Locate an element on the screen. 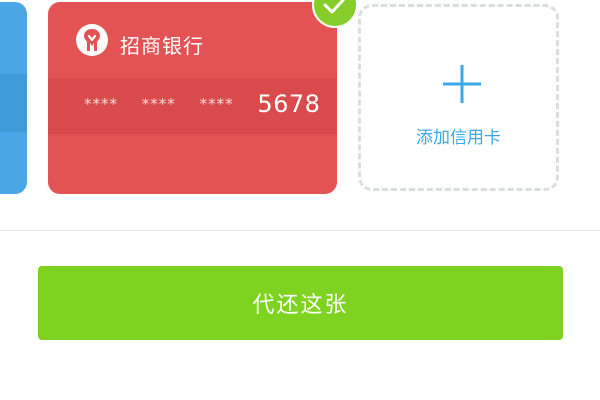 The image size is (600, 400). plus-icon is located at coordinates (462, 84).